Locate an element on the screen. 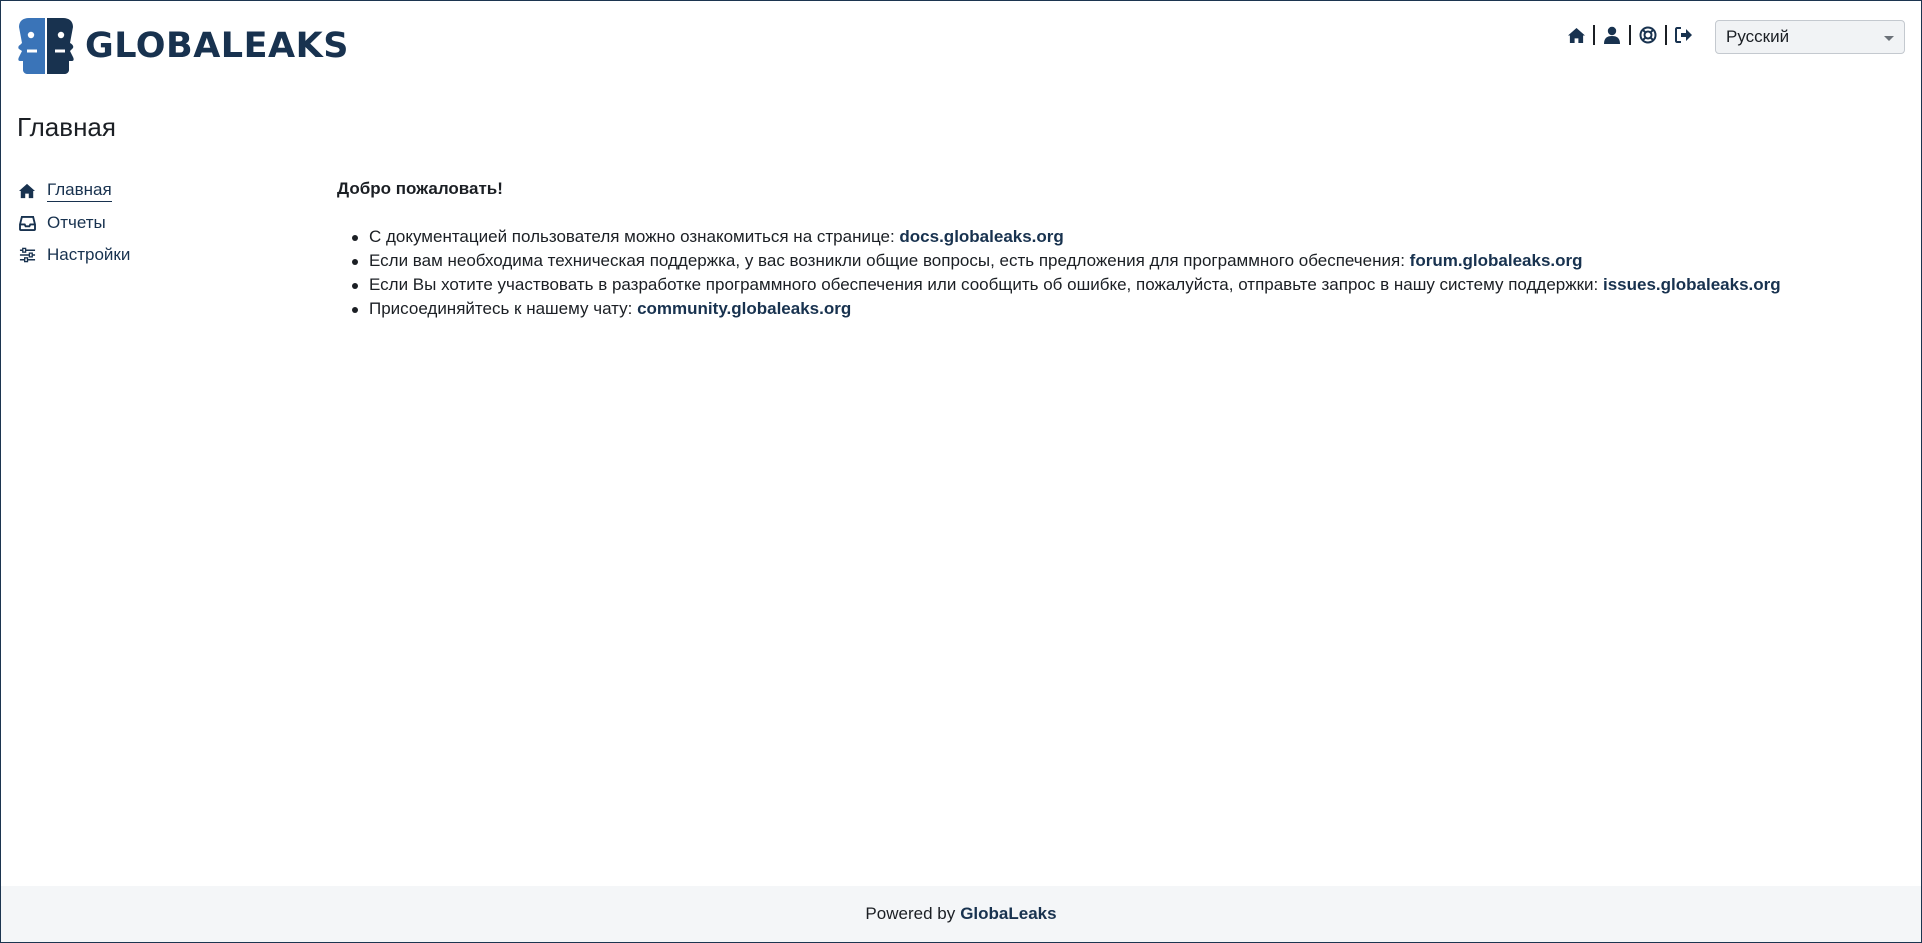 This screenshot has width=1922, height=943. sidebar-item-reports: Отчеты is located at coordinates (157, 223).